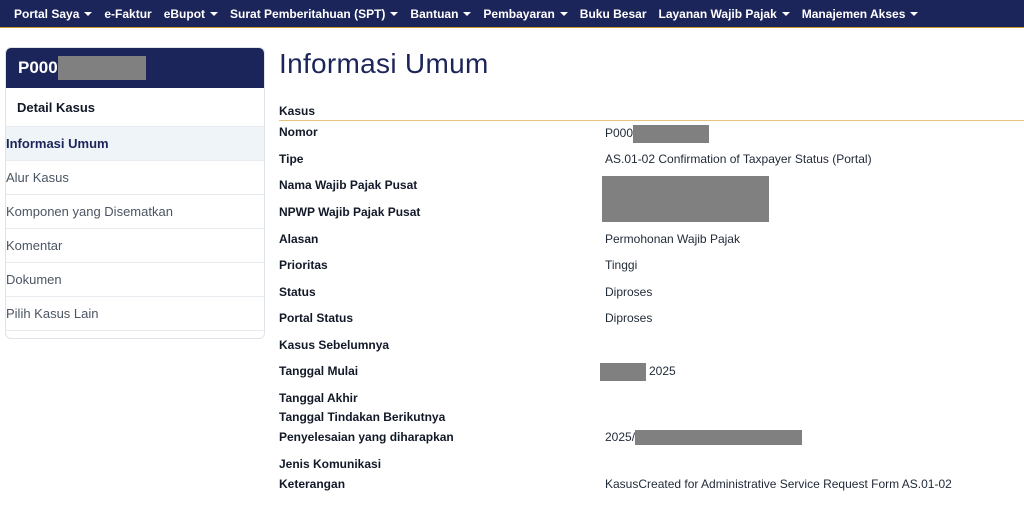 Image resolution: width=1024 pixels, height=516 pixels. I want to click on sidebar-item-komentar: Komentar, so click(135, 246).